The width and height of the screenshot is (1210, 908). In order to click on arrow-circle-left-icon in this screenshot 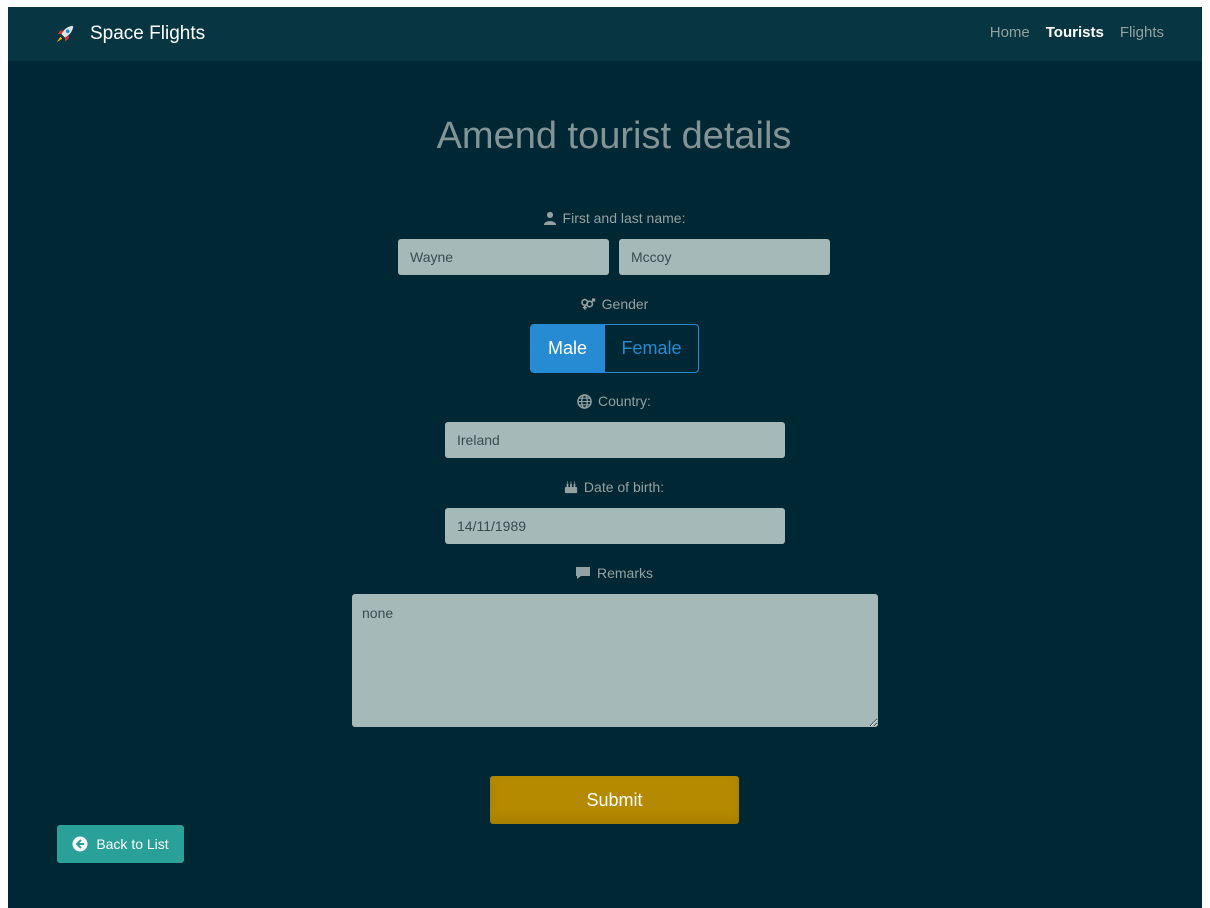, I will do `click(80, 844)`.